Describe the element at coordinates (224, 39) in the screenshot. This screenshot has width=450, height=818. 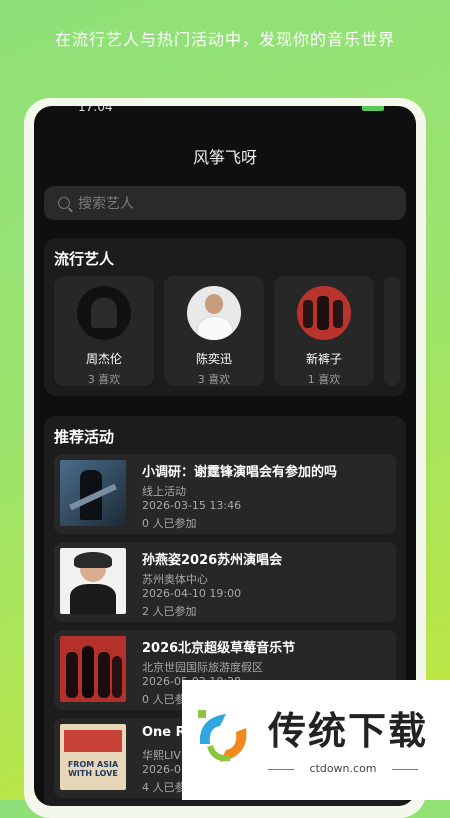
I see `promo-tagline: 在流行艺人与热门活动中，发现你的音乐世界` at that location.